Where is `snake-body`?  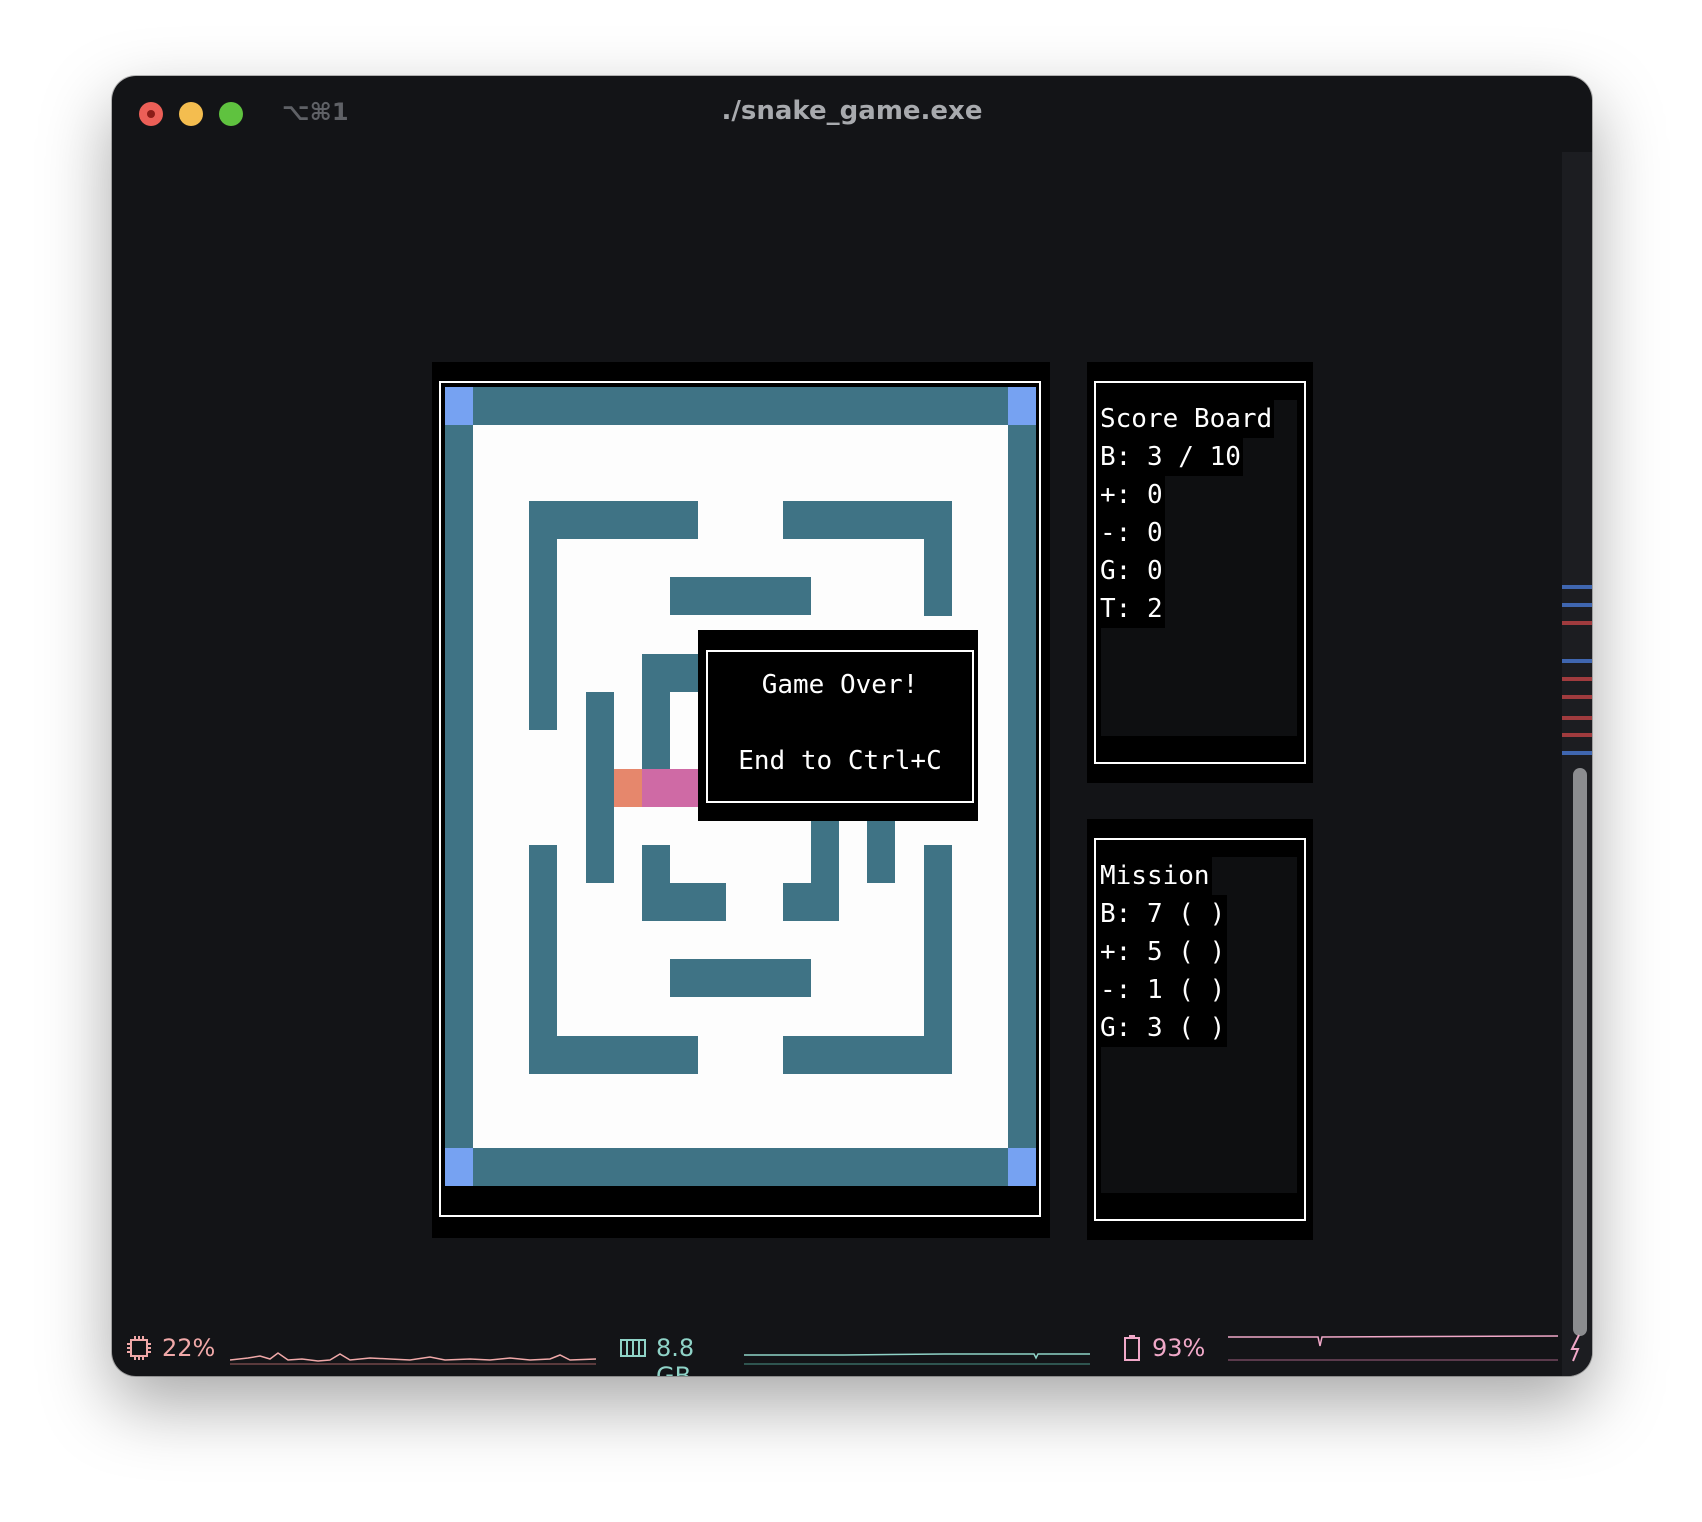
snake-body is located at coordinates (670, 788).